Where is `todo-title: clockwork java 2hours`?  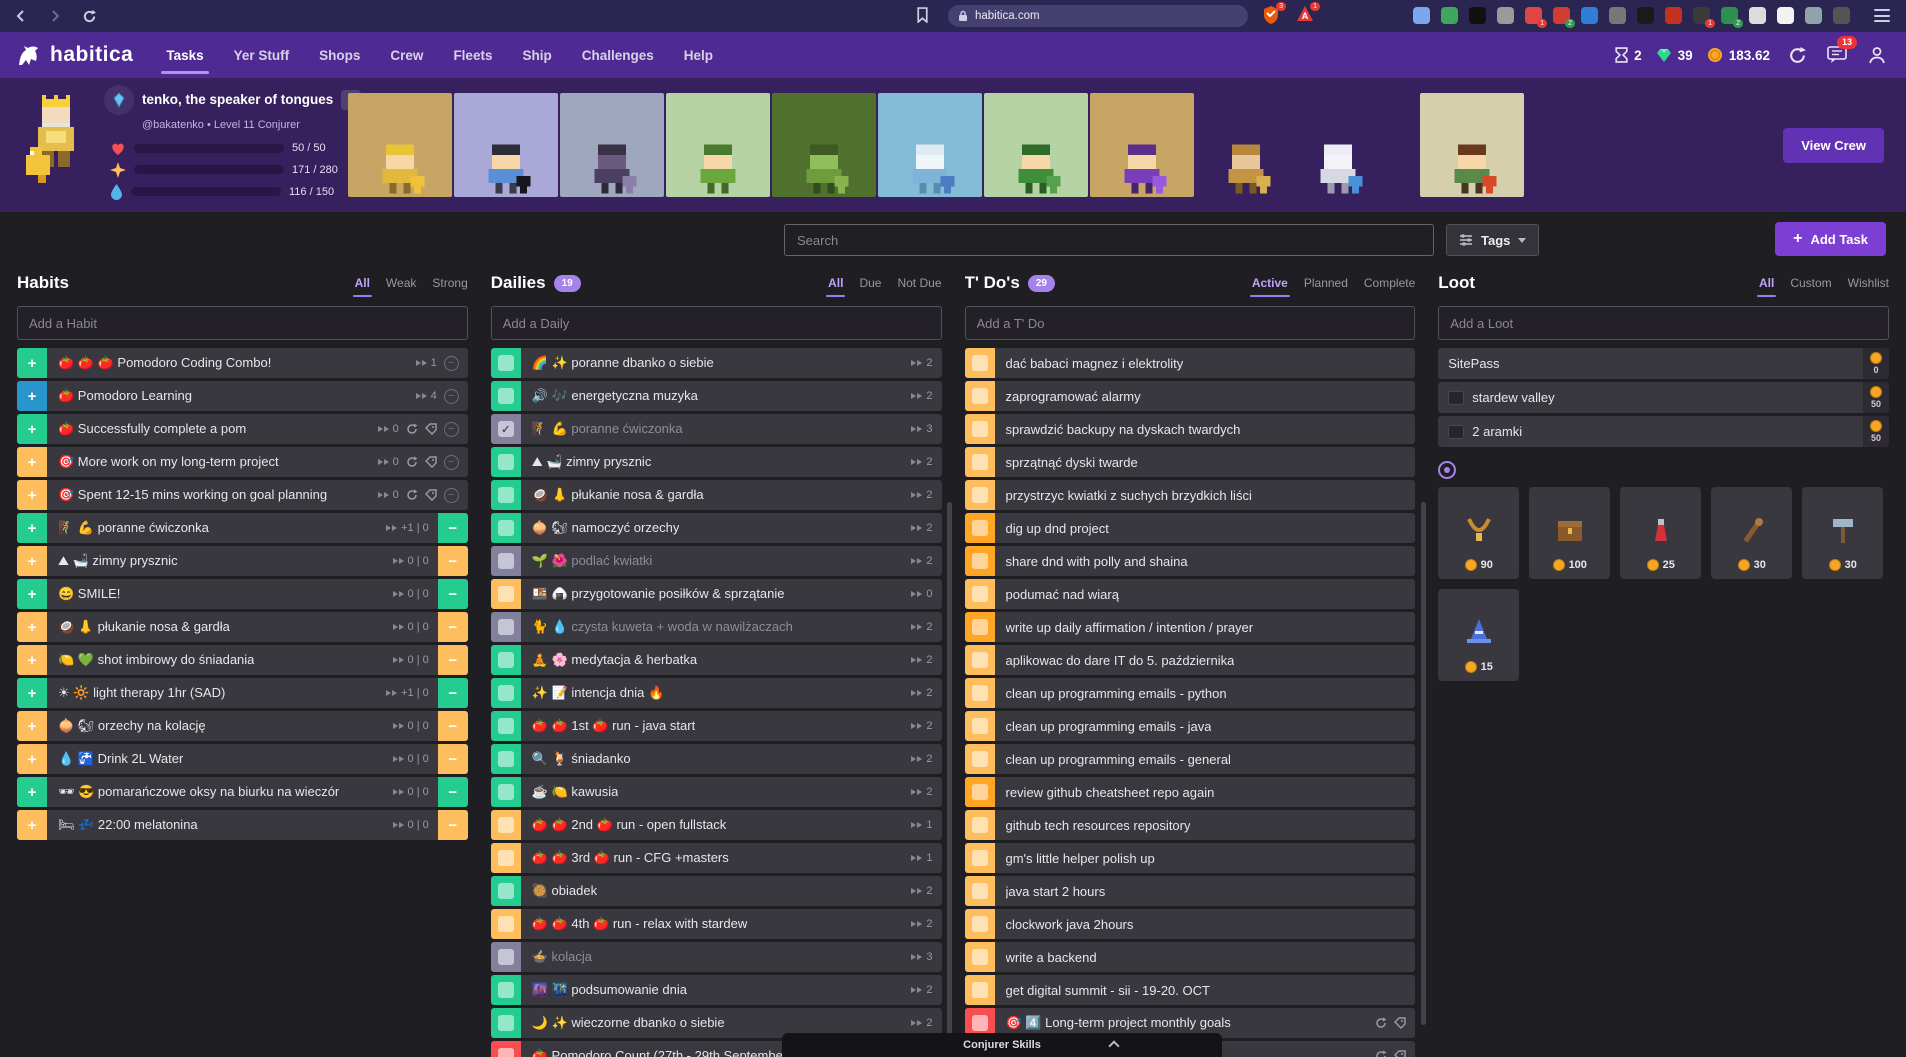 todo-title: clockwork java 2hours is located at coordinates (1070, 924).